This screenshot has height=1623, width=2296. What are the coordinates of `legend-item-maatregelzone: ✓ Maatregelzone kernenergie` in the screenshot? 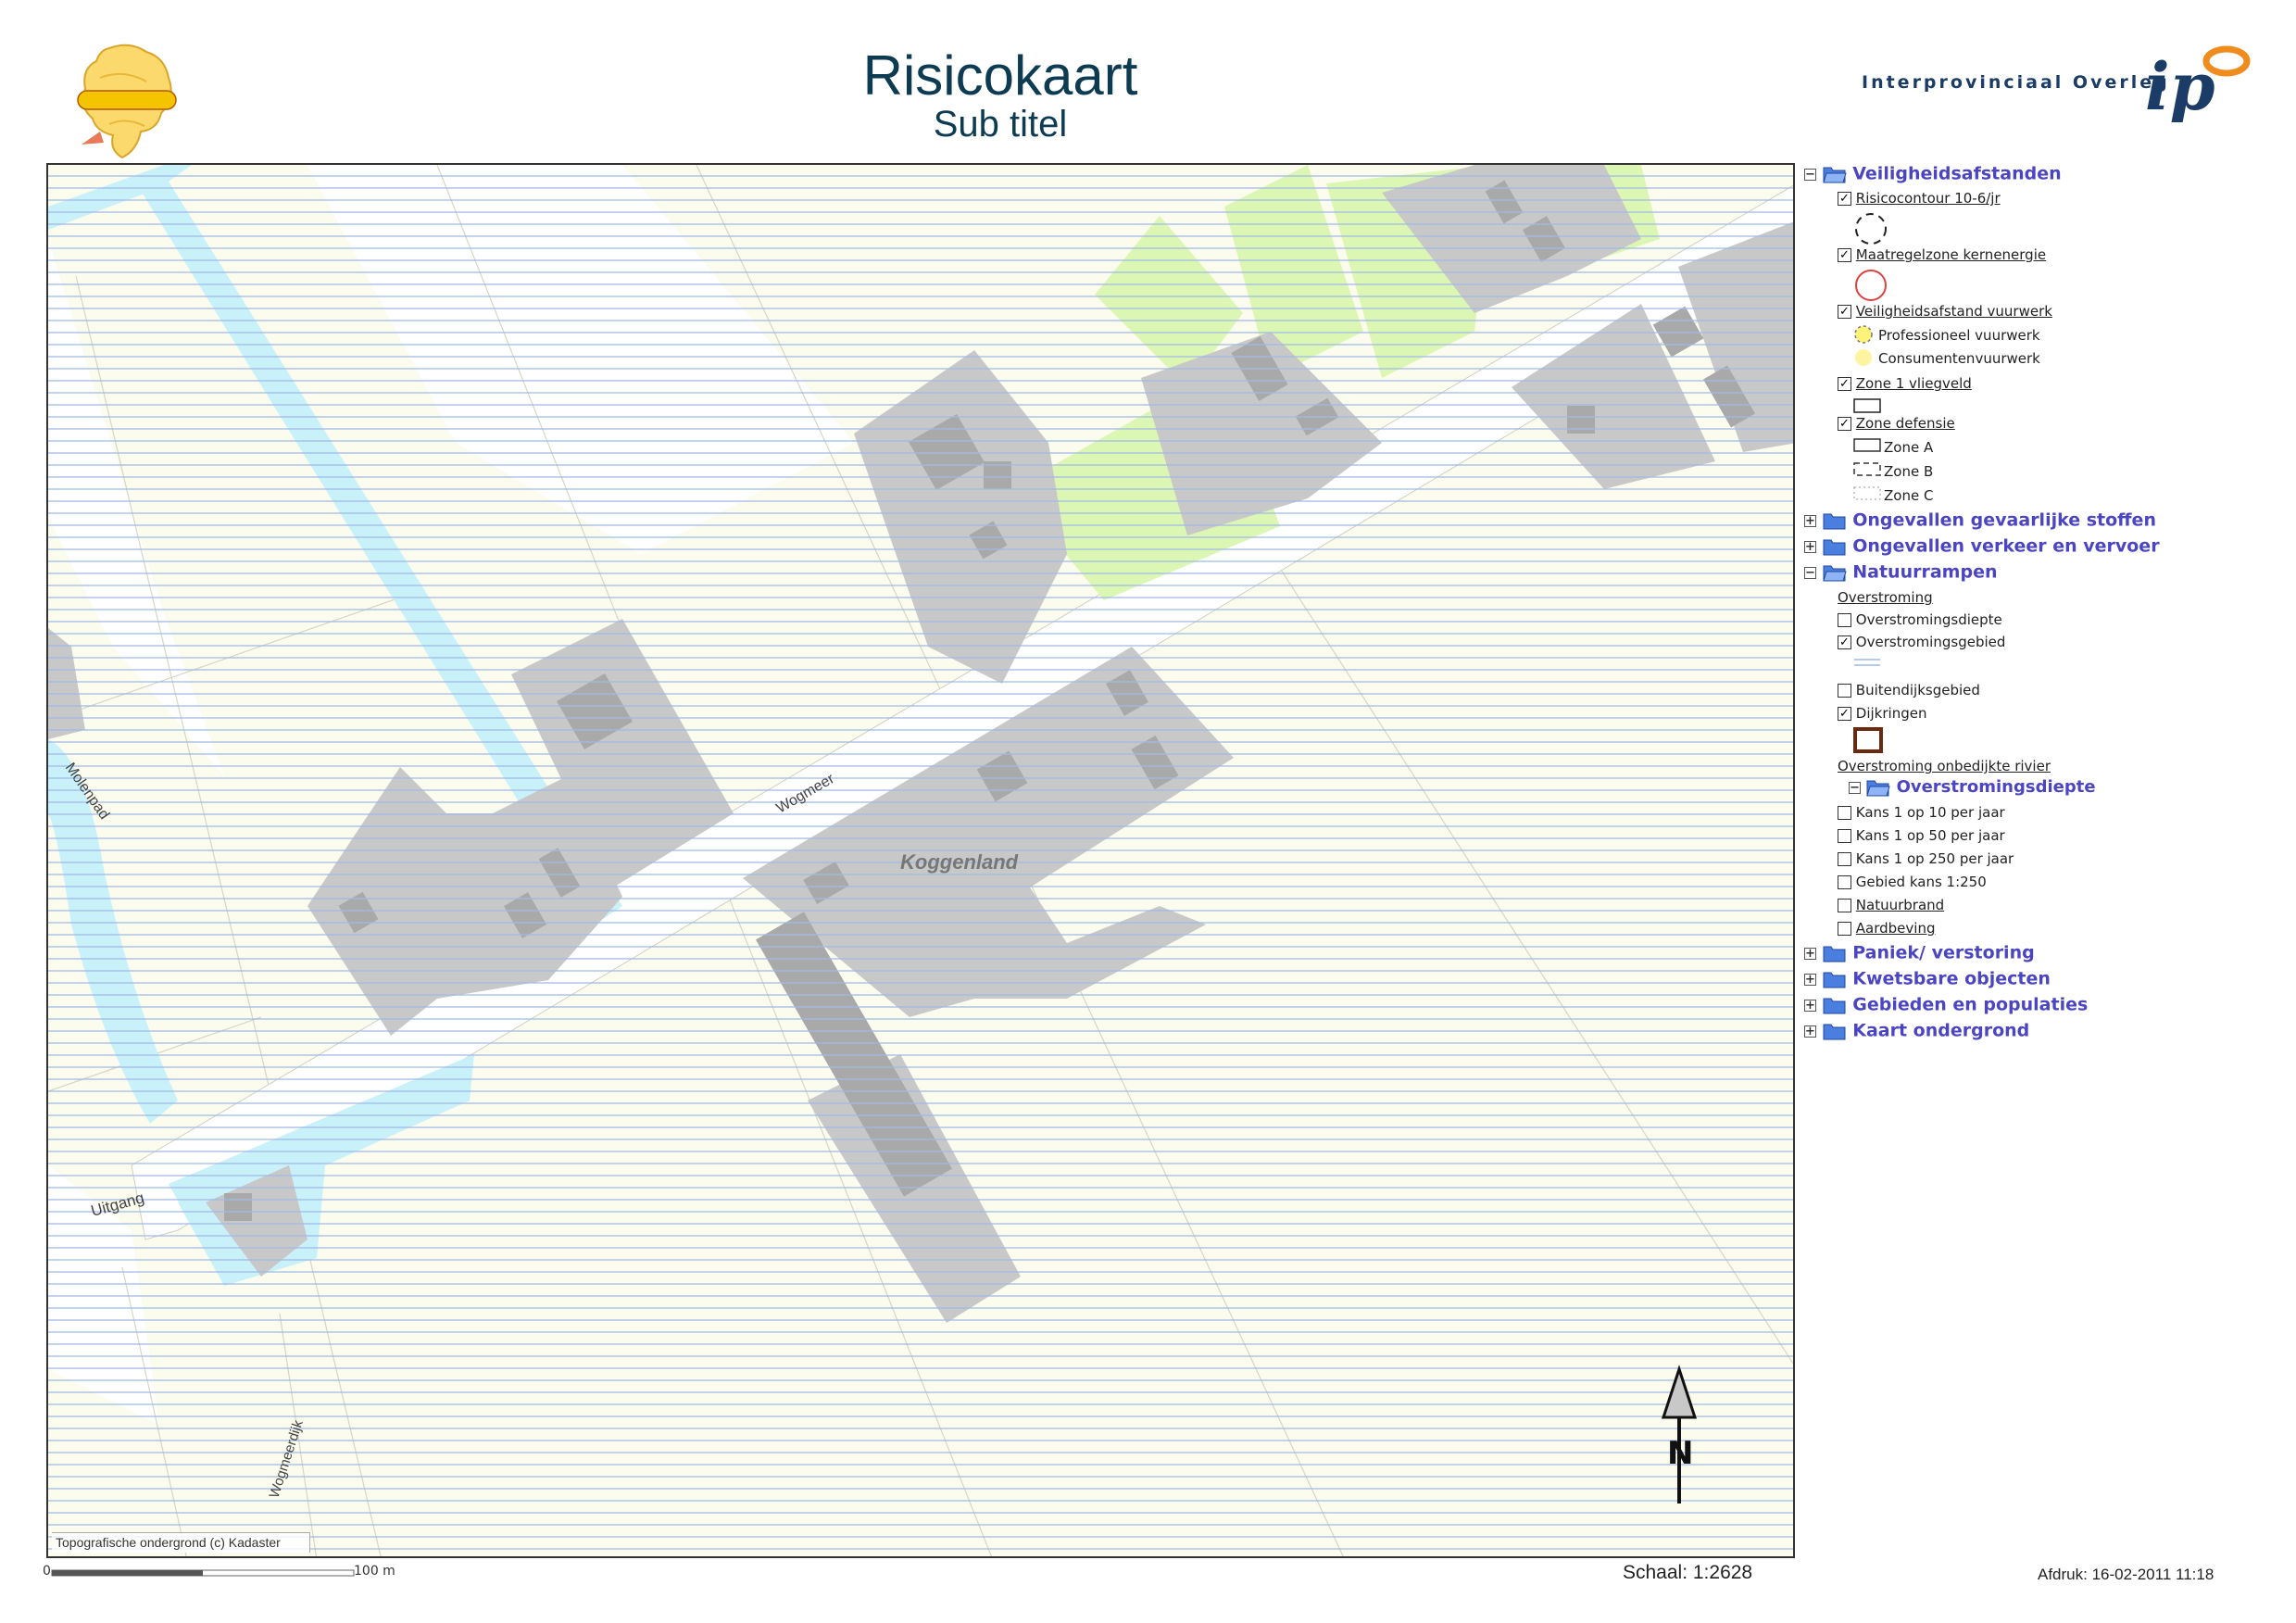 It's located at (1942, 255).